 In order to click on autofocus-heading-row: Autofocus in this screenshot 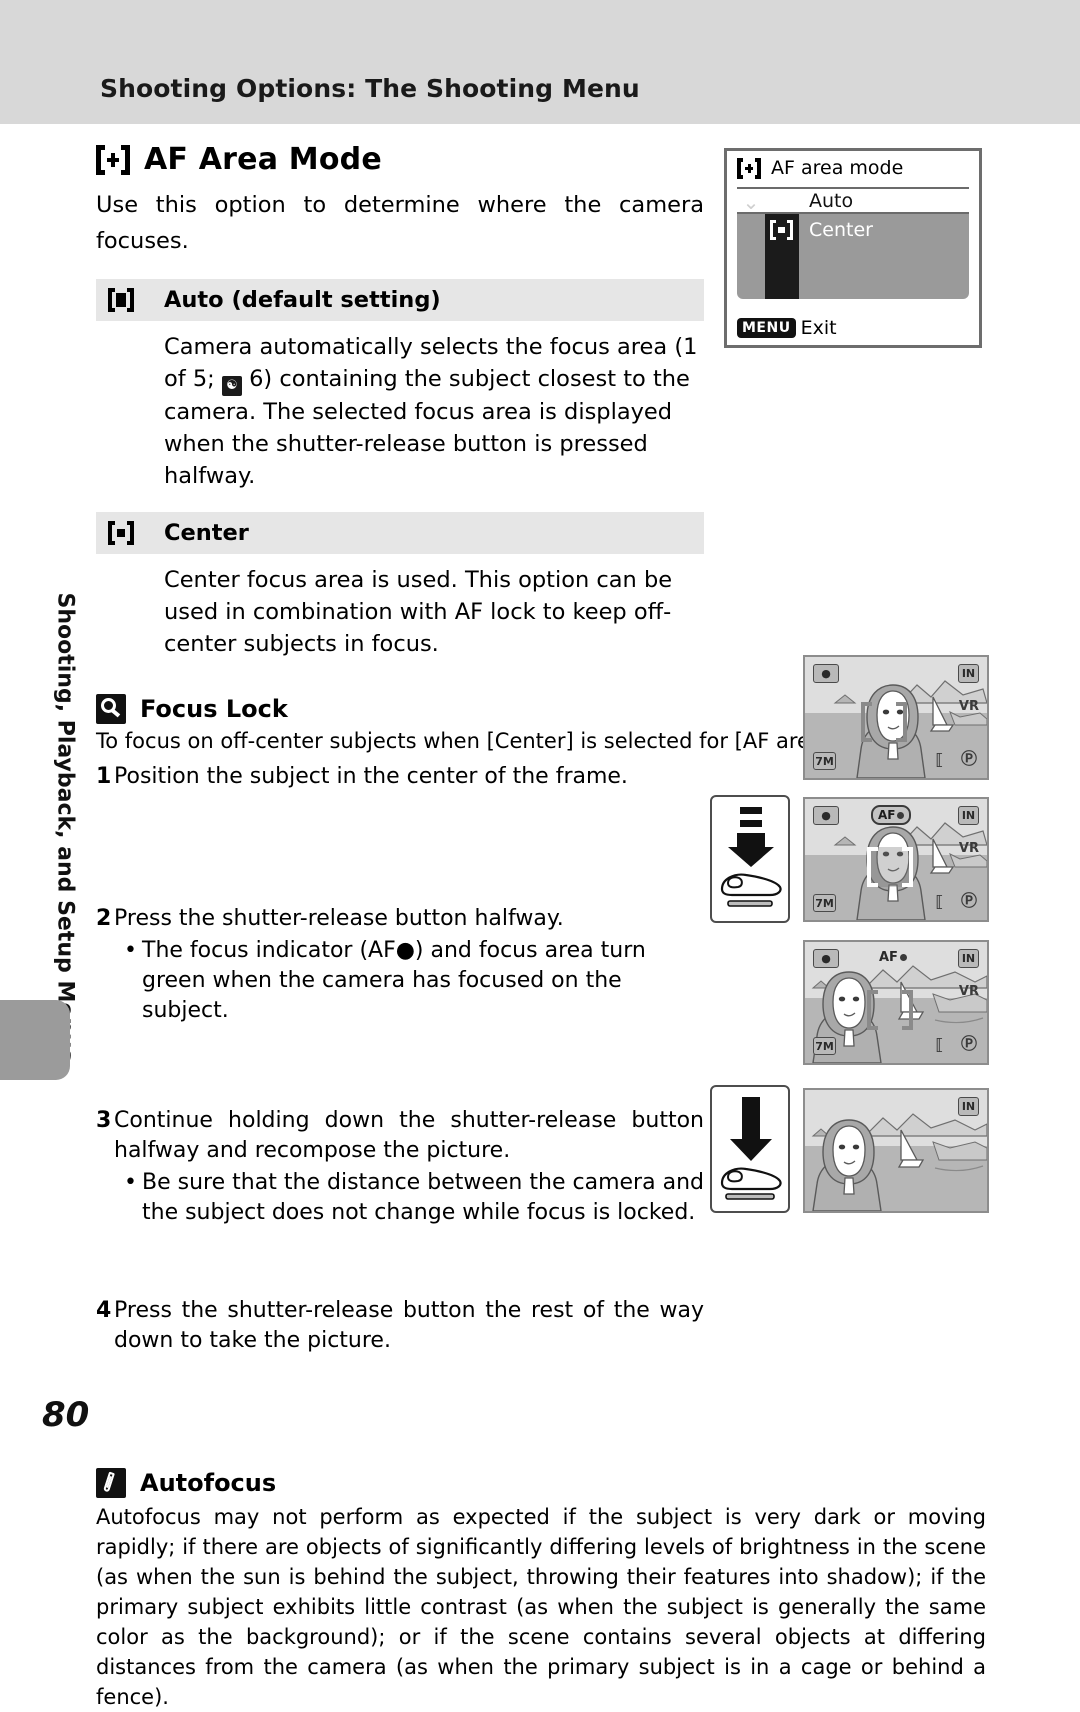, I will do `click(546, 1483)`.